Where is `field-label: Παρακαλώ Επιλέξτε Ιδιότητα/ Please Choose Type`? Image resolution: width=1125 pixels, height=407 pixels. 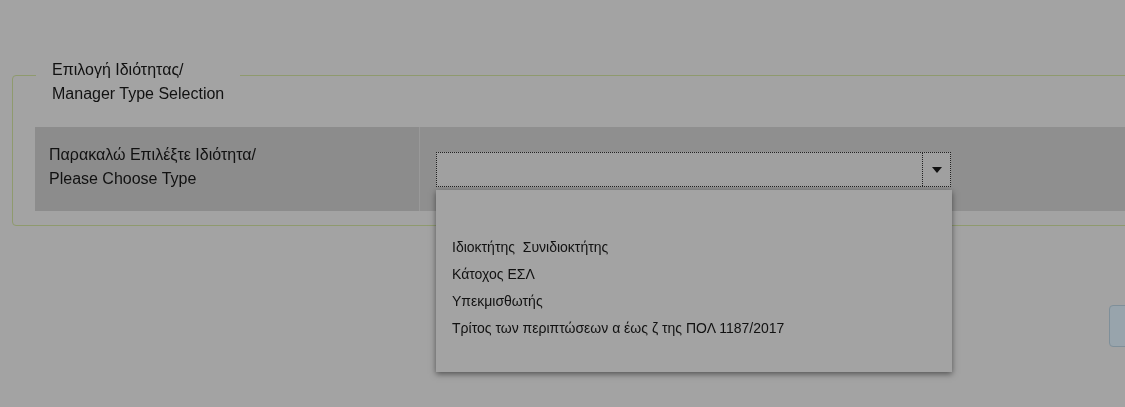
field-label: Παρακαλώ Επιλέξτε Ιδιότητα/ Please Choose Type is located at coordinates (227, 169).